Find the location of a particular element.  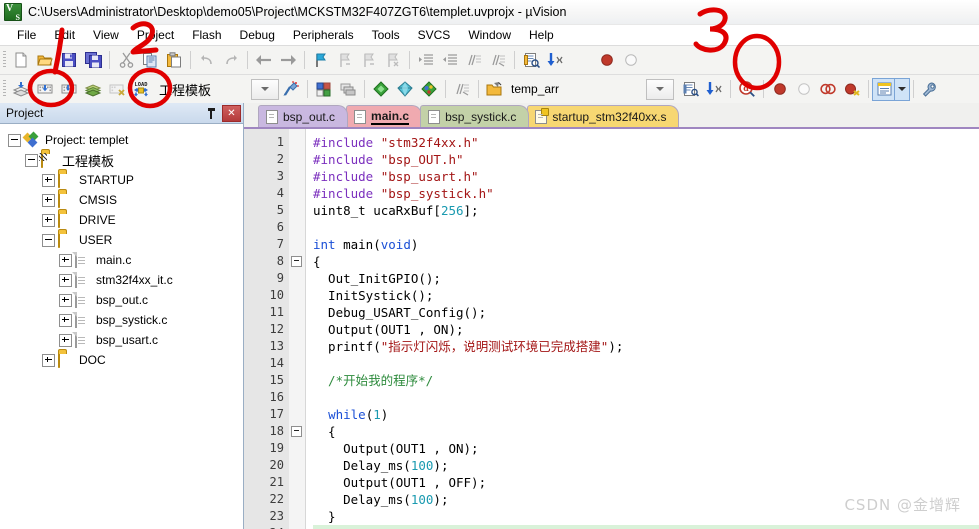

editor-tab-main-c: main.c is located at coordinates (384, 116).